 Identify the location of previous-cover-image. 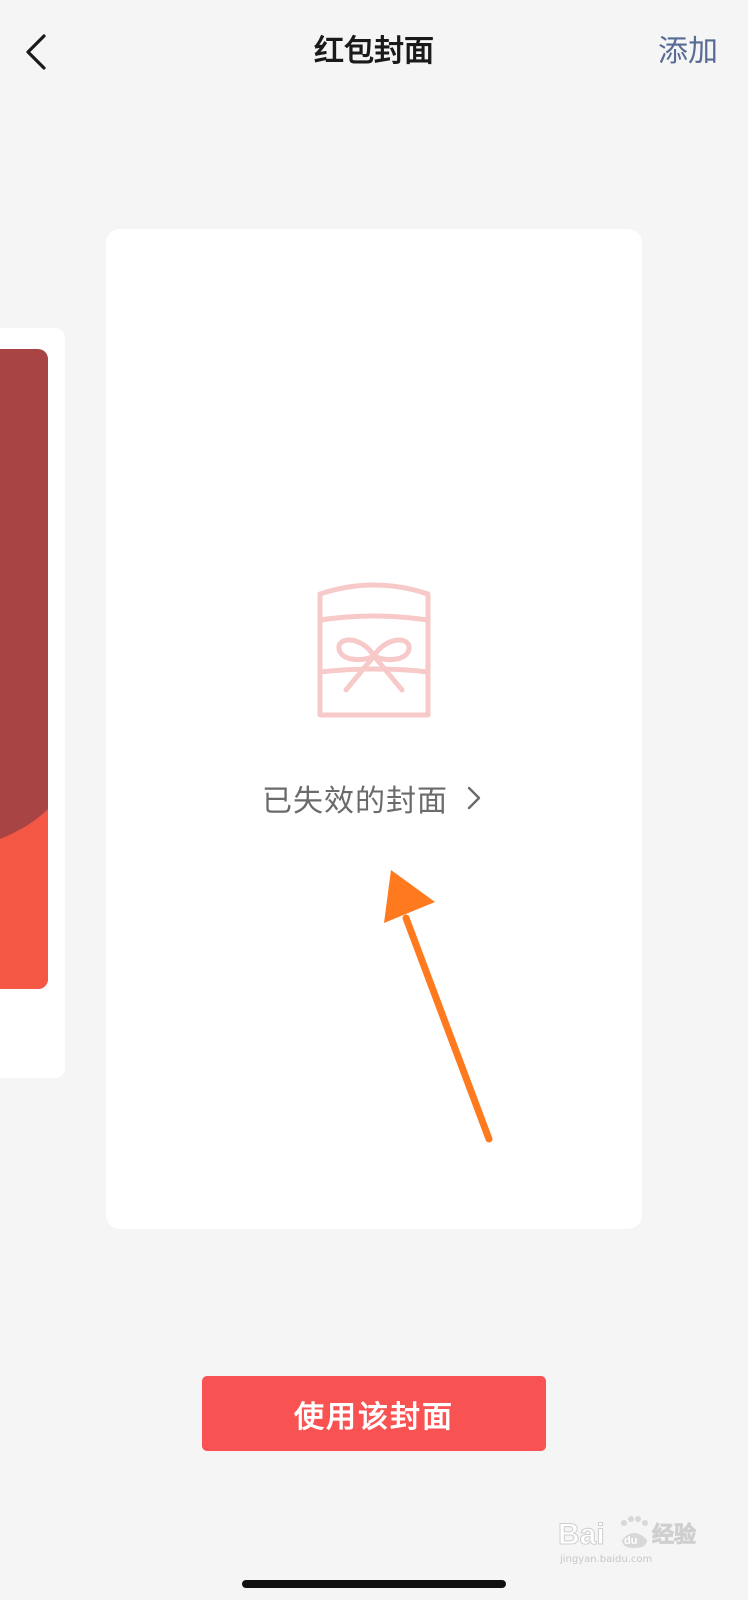
(24, 669).